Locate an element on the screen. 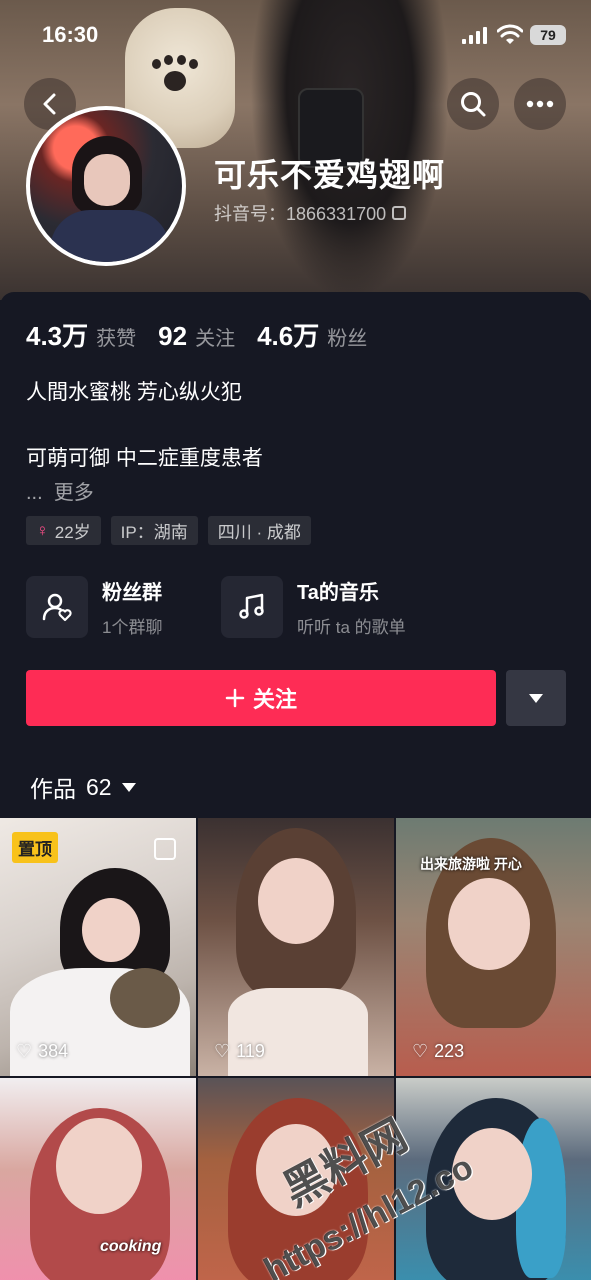 The image size is (591, 1280). like-count: ♡ 384 is located at coordinates (42, 1051).